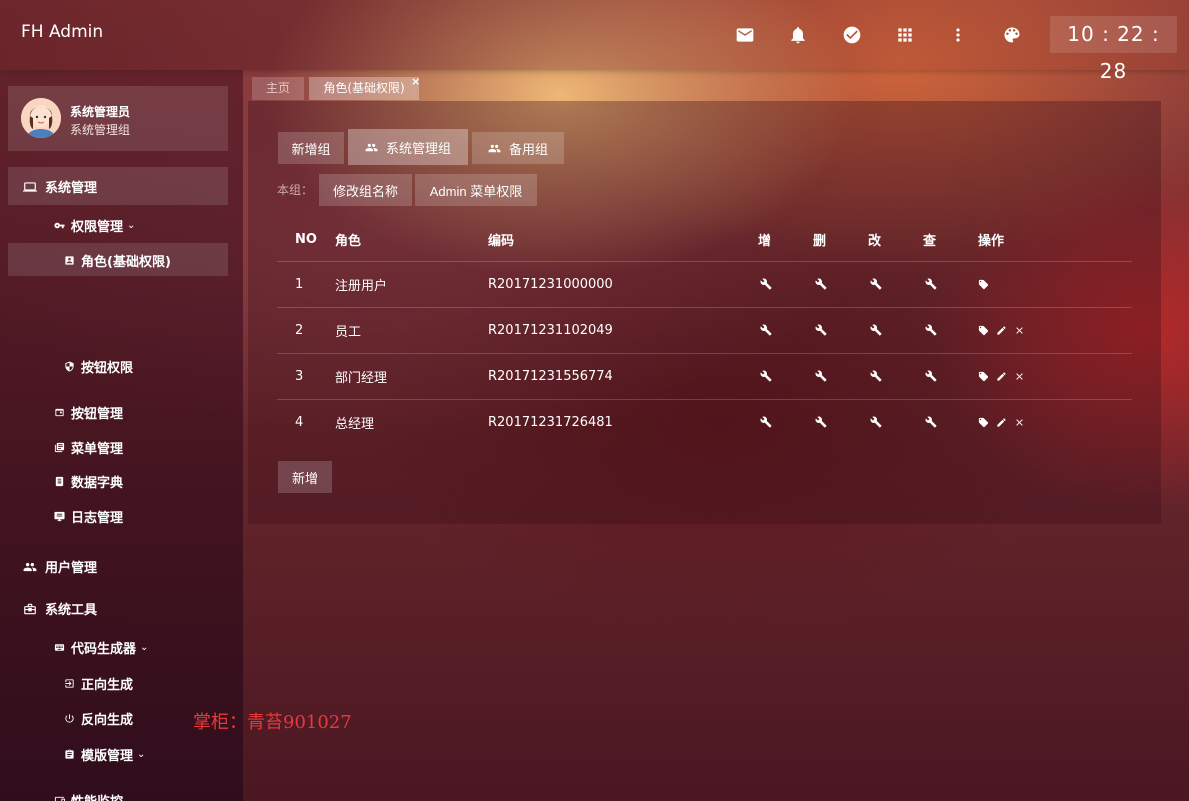 This screenshot has height=801, width=1189. I want to click on sidebar-item-label: 数据字典, so click(97, 483).